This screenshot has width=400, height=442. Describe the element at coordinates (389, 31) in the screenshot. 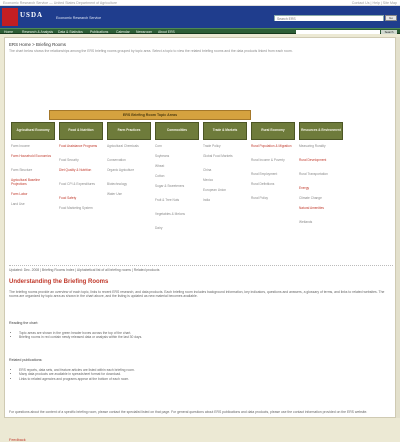

I see `nav-search-button: Search` at that location.